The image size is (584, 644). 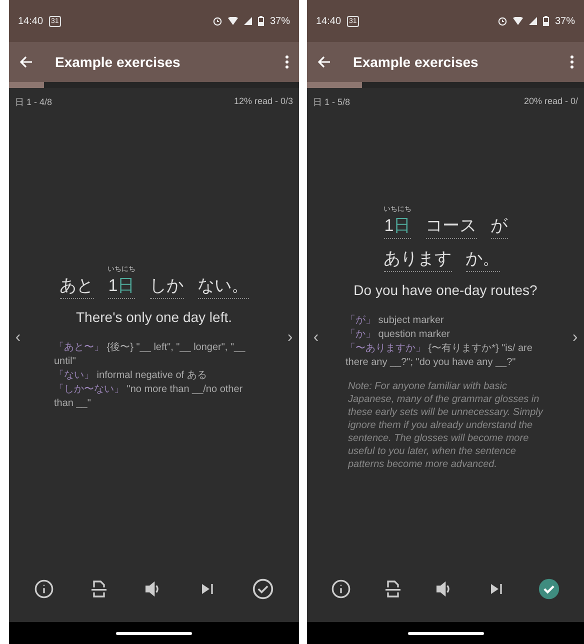 I want to click on sentence-word: か。, so click(x=483, y=259).